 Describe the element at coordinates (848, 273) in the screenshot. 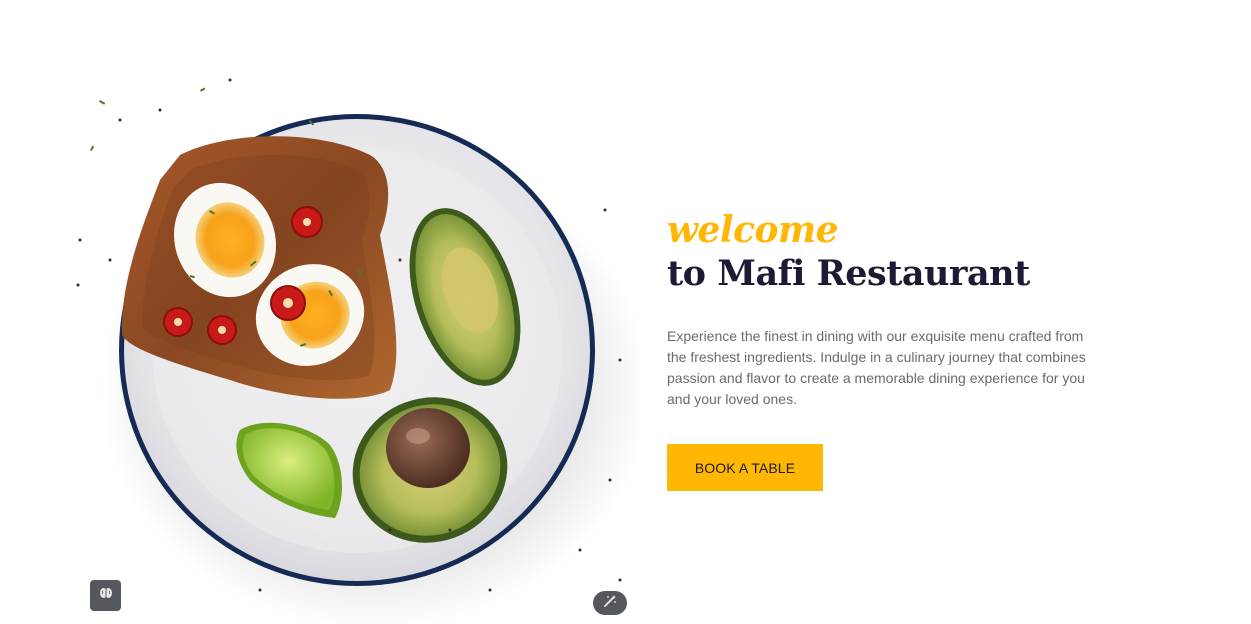

I see `restaurant-title: to Mafi Restaurant` at that location.